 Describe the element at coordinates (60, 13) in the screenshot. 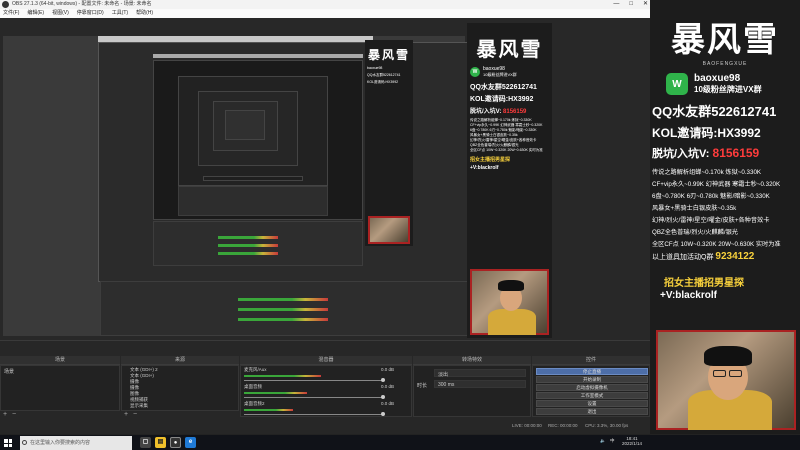

I see `menu-view: 视图(V)` at that location.